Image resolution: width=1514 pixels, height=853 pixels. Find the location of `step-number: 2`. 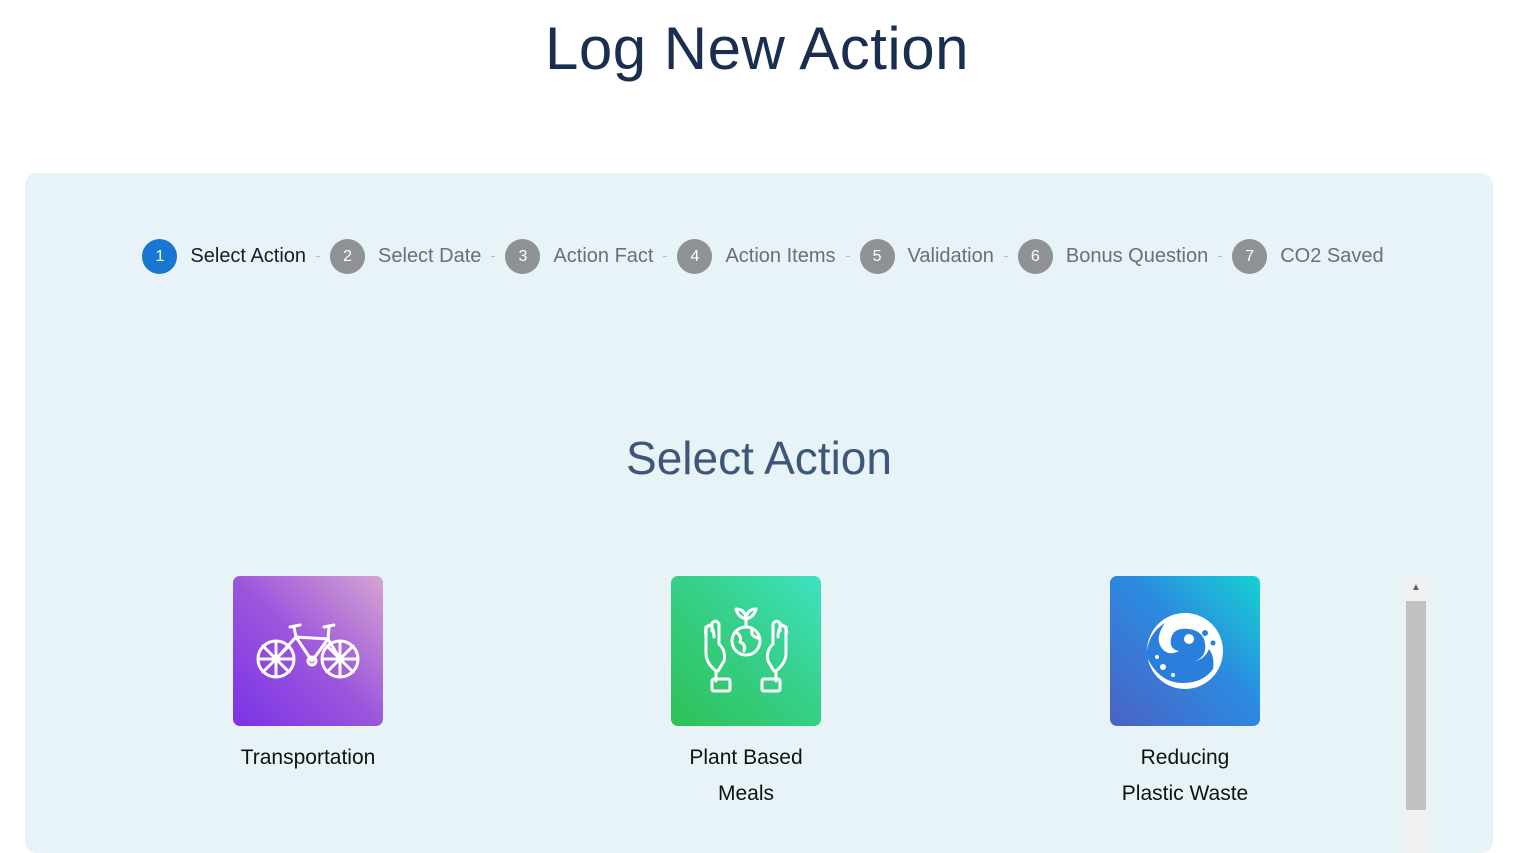

step-number: 2 is located at coordinates (348, 256).